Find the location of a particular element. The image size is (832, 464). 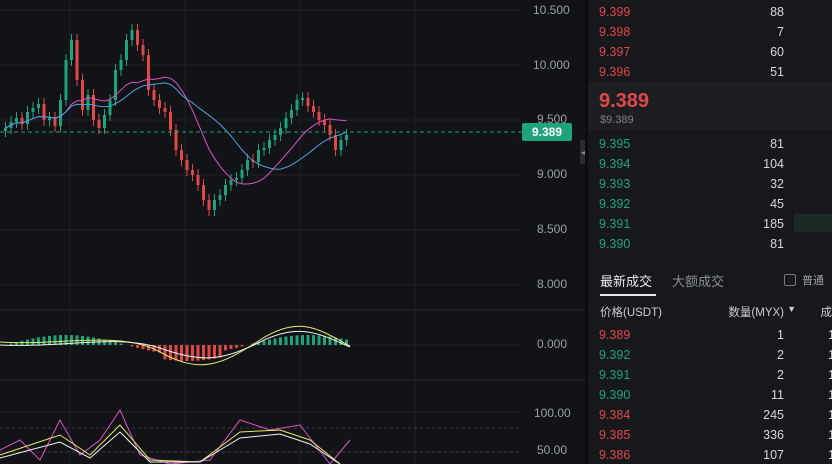

ask-row: 9.396 51 is located at coordinates (710, 72).